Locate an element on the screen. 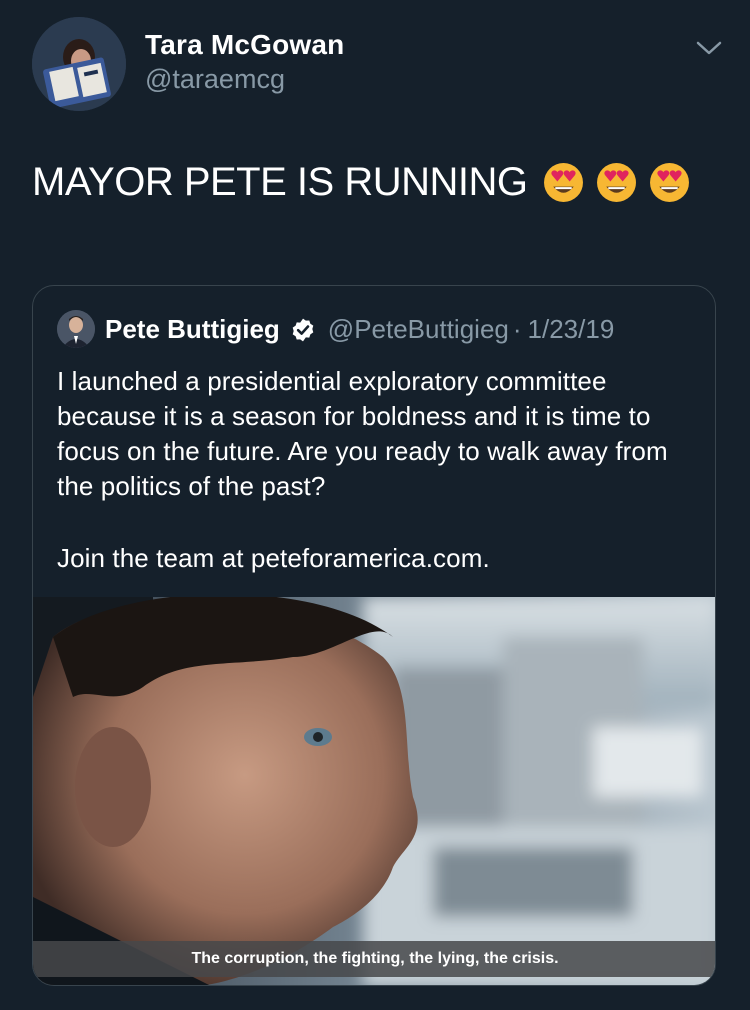 The height and width of the screenshot is (1010, 750). author-handle: @taraemcg is located at coordinates (215, 79).